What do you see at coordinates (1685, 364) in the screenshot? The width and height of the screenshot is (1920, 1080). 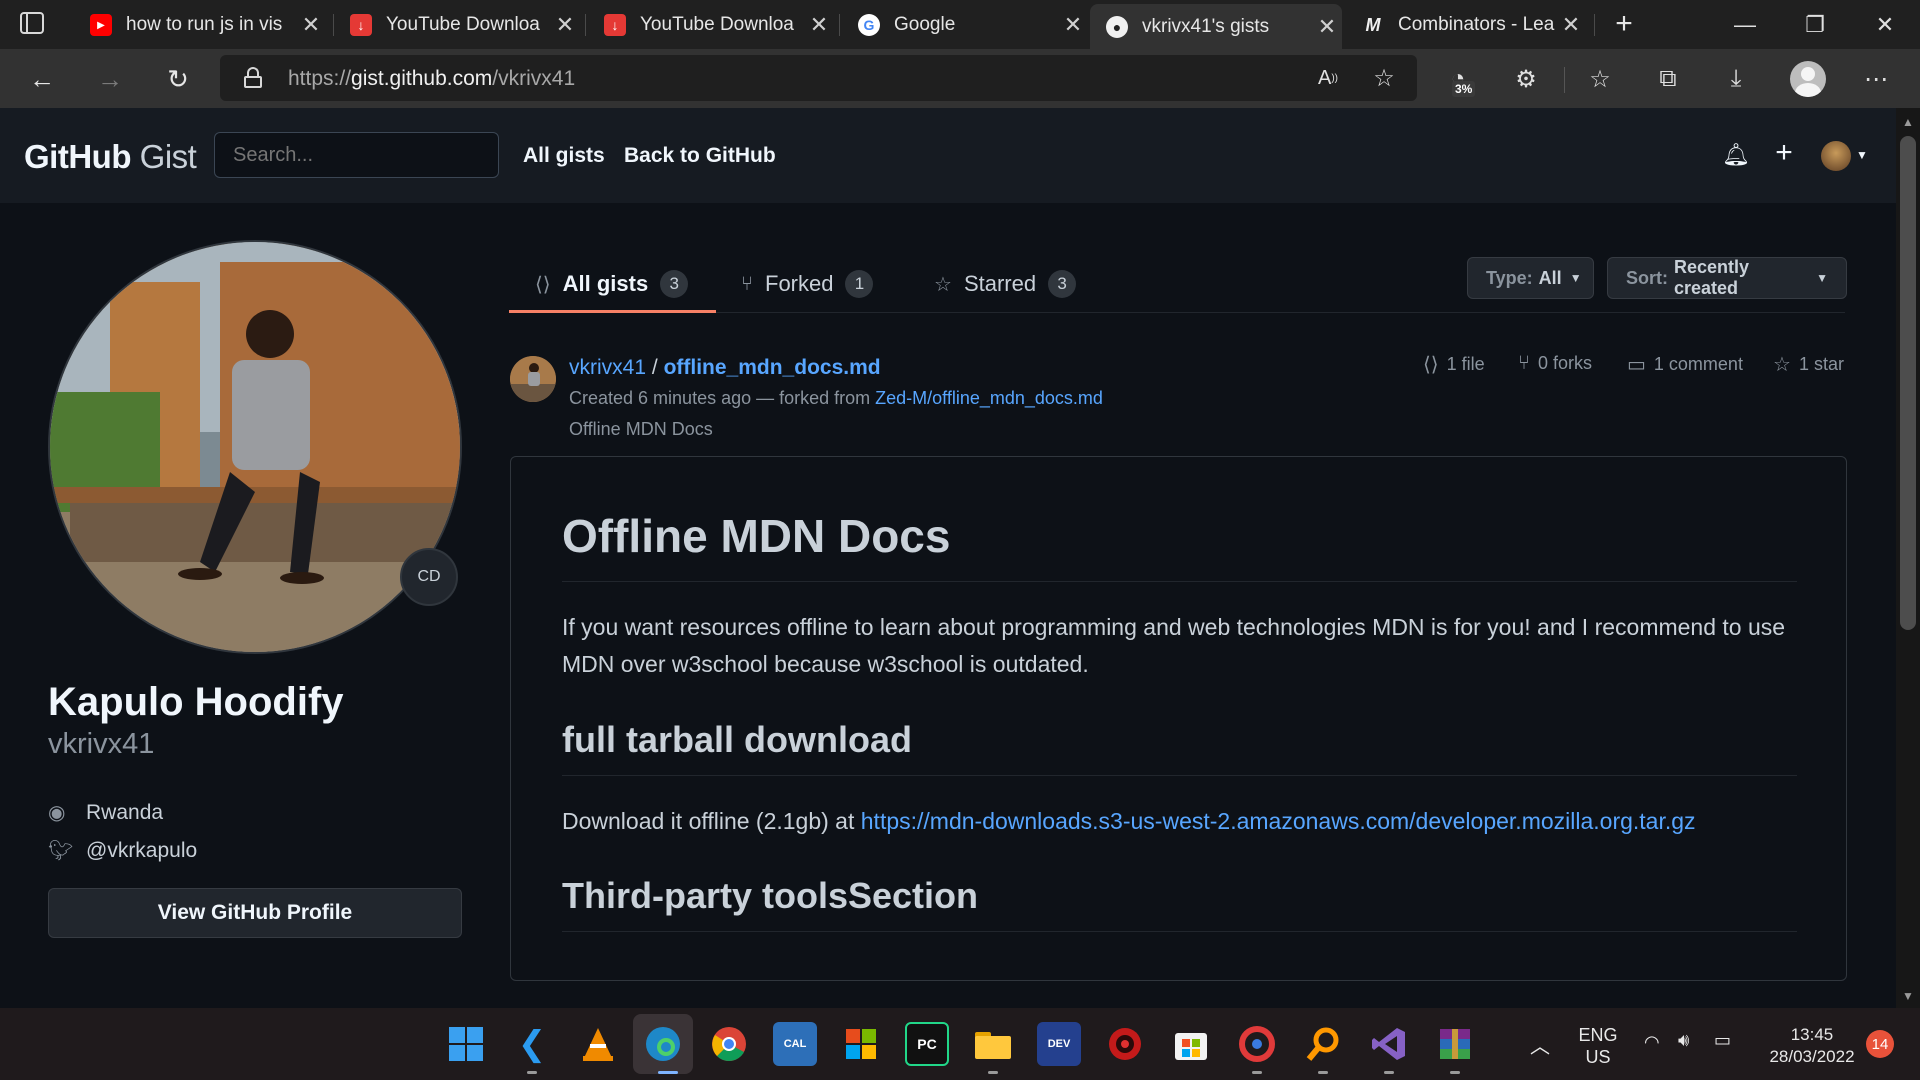 I see `gist-comments-stat: ▭ 1 comment` at bounding box center [1685, 364].